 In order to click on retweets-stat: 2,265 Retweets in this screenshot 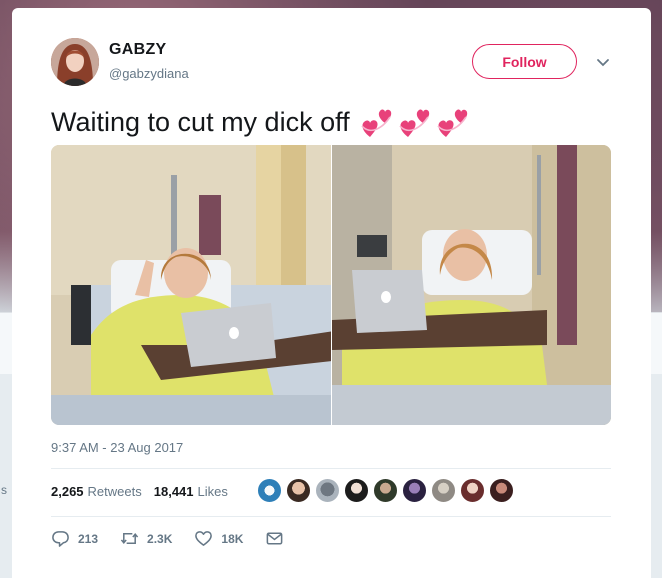, I will do `click(96, 491)`.